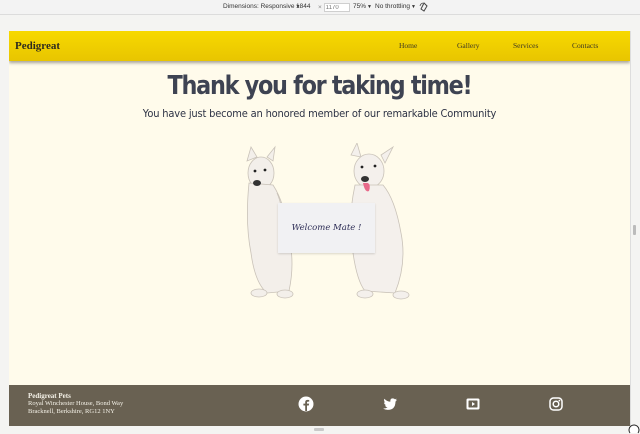 The height and width of the screenshot is (434, 640). Describe the element at coordinates (336, 7) in the screenshot. I see `height-field` at that location.